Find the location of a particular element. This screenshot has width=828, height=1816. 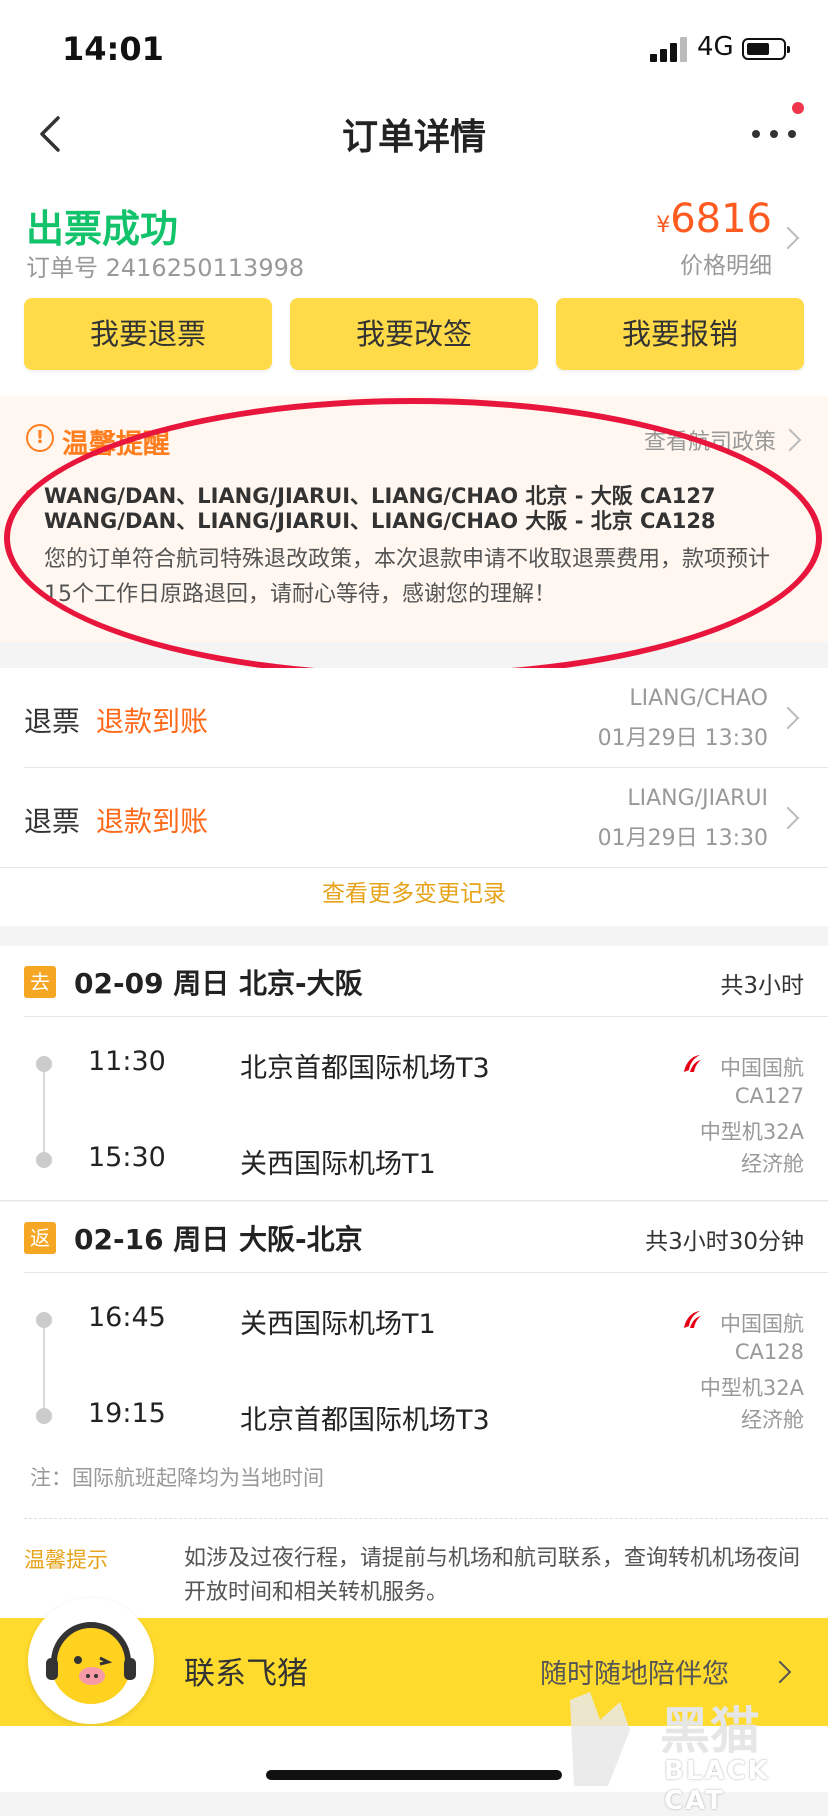

arrival-airport: 北京首都国际机场T3 is located at coordinates (365, 1420).